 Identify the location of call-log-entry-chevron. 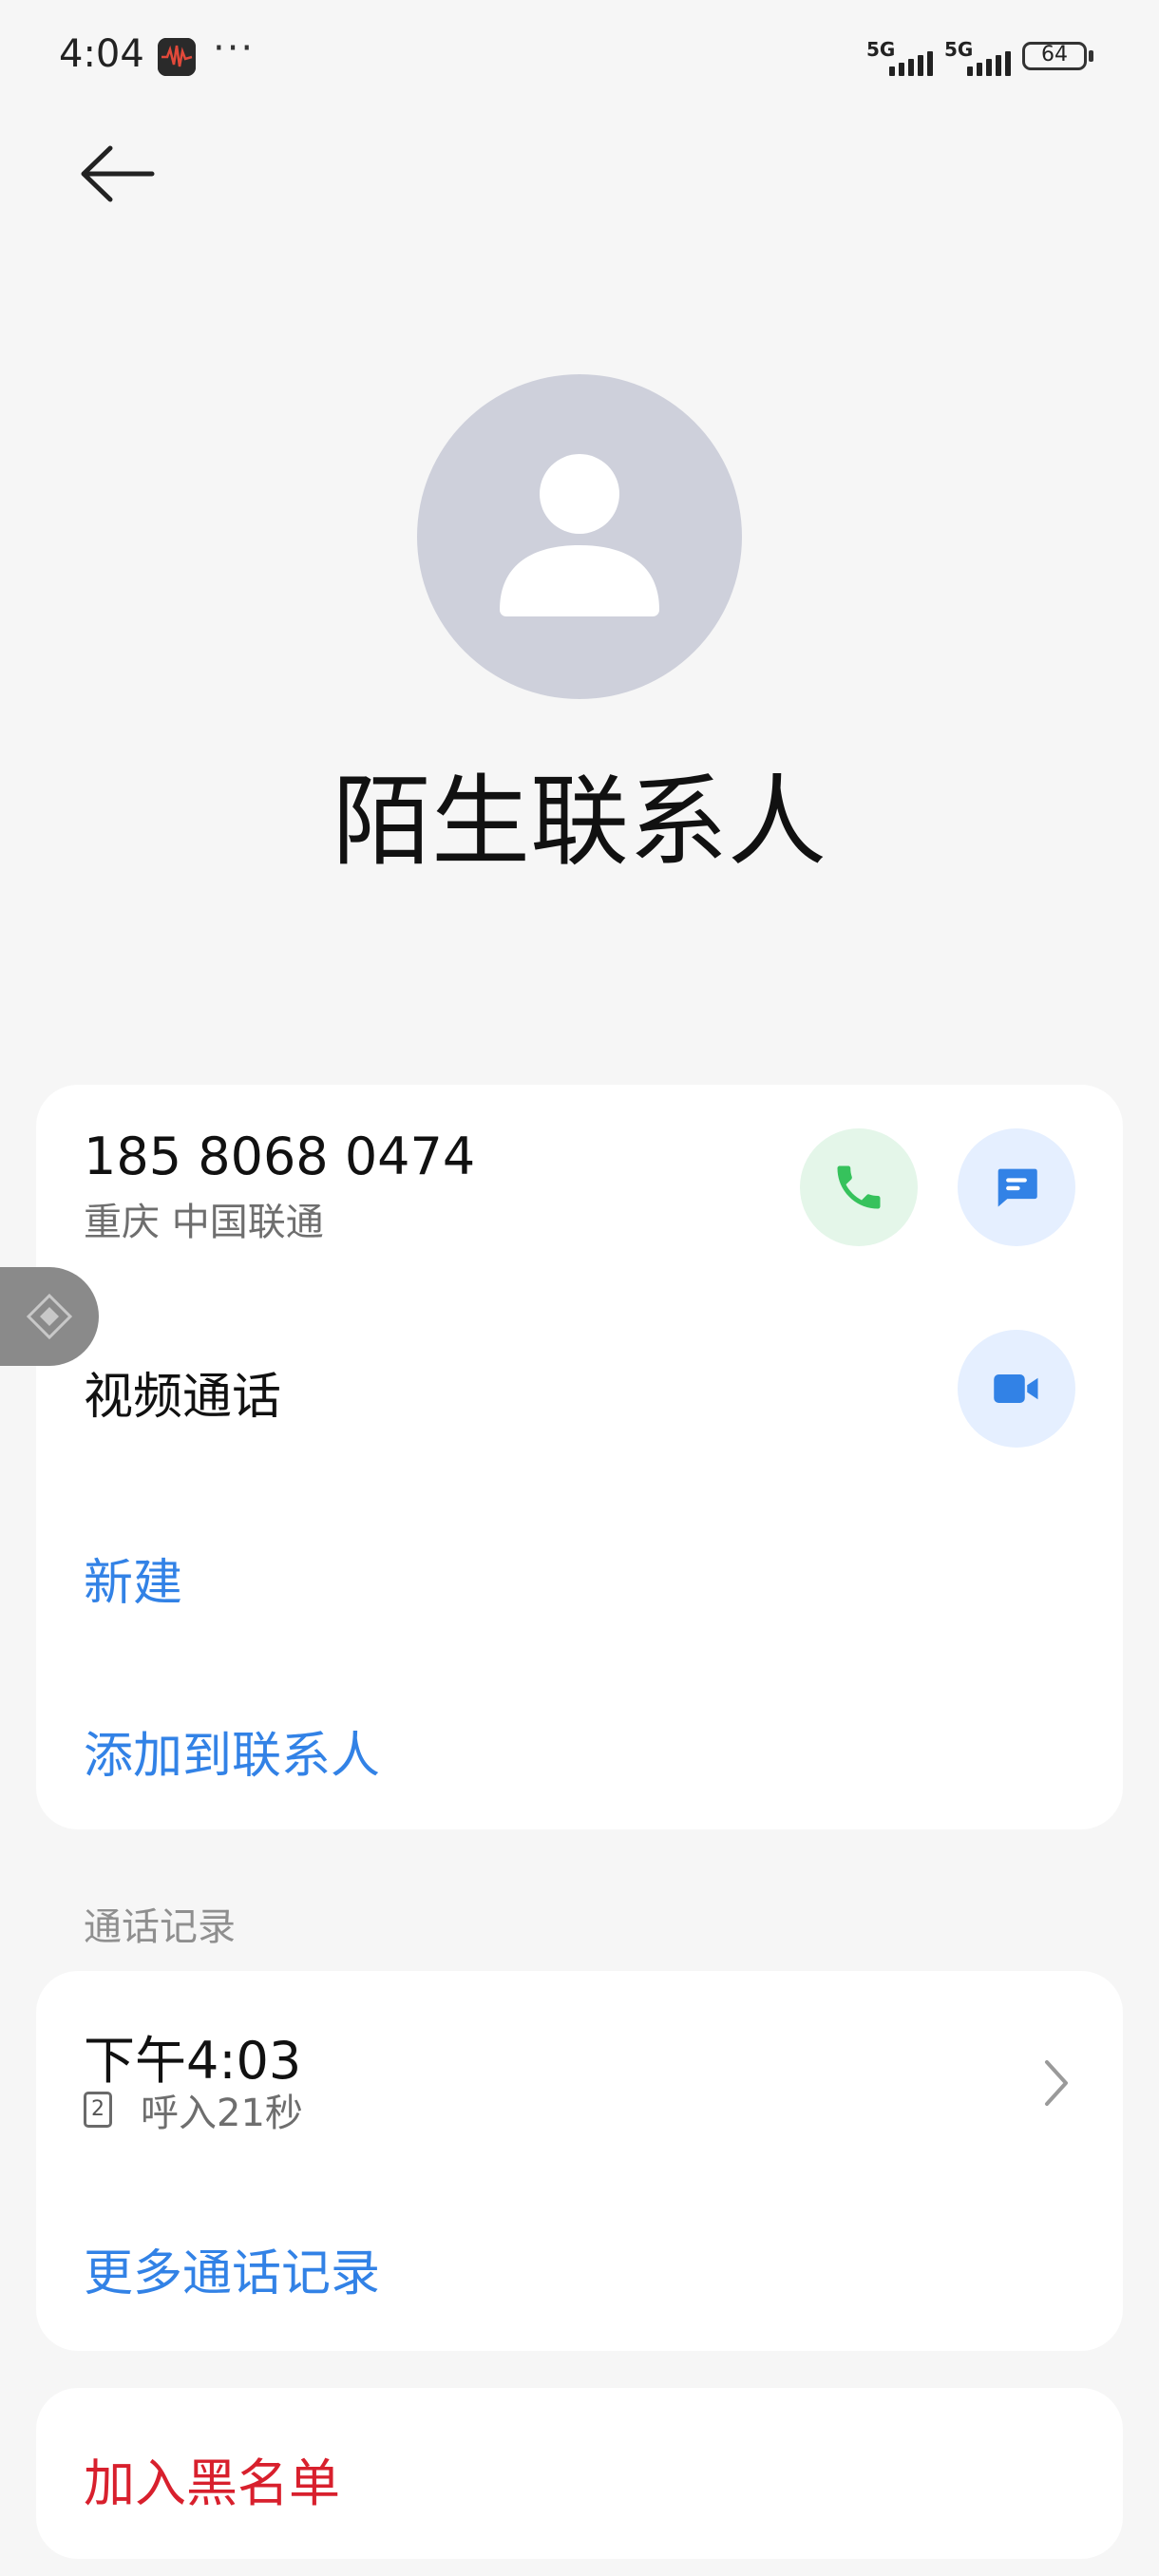
(1056, 2083).